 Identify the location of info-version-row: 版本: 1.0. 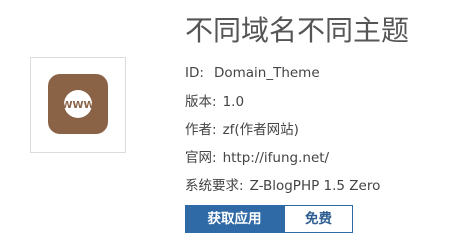
(214, 102).